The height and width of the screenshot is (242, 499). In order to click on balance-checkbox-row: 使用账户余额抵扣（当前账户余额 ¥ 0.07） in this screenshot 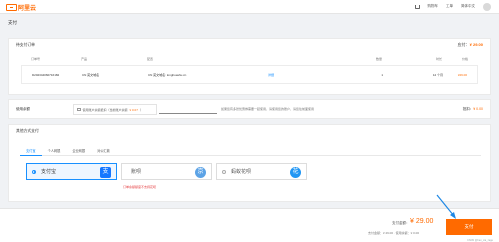, I will do `click(115, 109)`.